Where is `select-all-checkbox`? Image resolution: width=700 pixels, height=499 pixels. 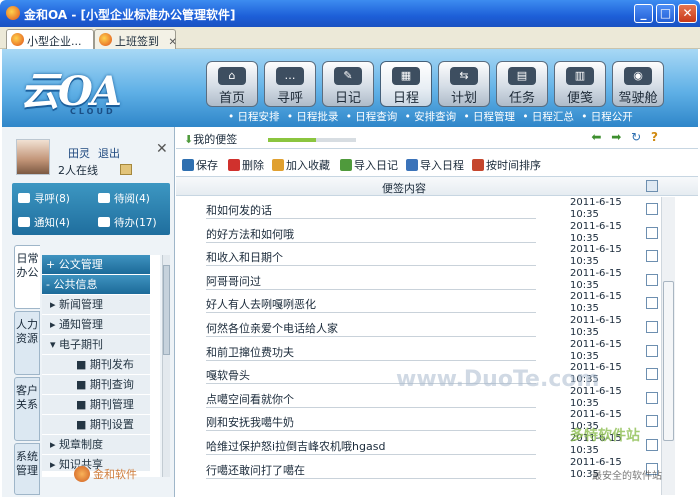
select-all-checkbox is located at coordinates (652, 186).